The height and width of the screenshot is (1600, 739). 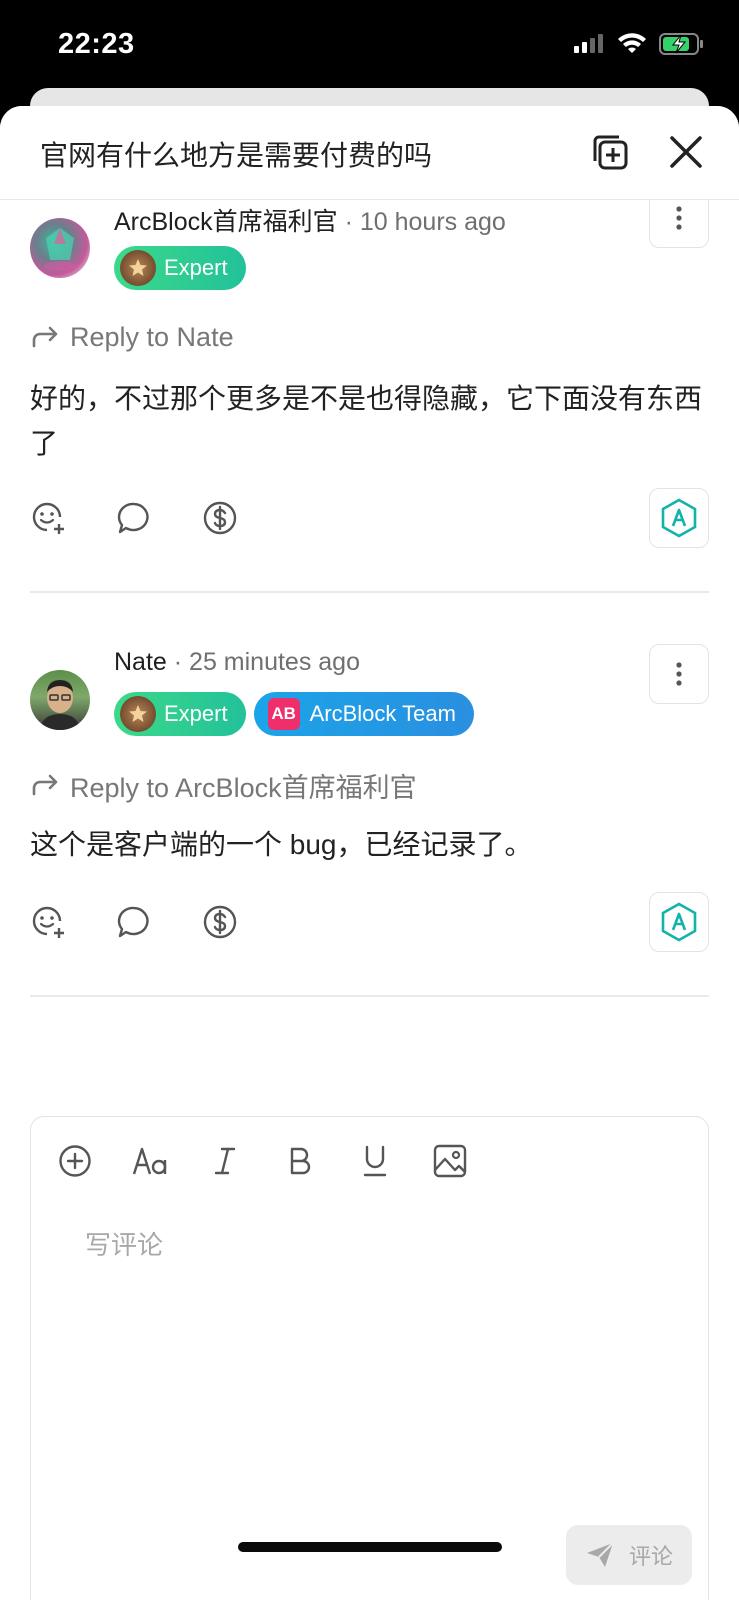 I want to click on submit-comment-button: 评论, so click(x=629, y=1555).